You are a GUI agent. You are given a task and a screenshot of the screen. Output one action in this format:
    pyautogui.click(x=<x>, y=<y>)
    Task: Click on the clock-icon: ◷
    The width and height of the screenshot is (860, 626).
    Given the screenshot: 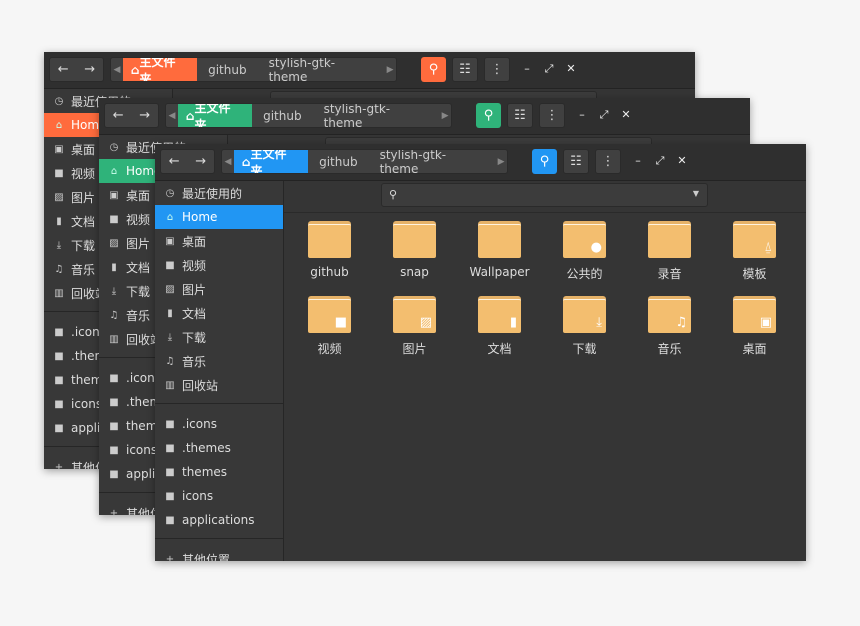 What is the action you would take?
    pyautogui.click(x=170, y=193)
    